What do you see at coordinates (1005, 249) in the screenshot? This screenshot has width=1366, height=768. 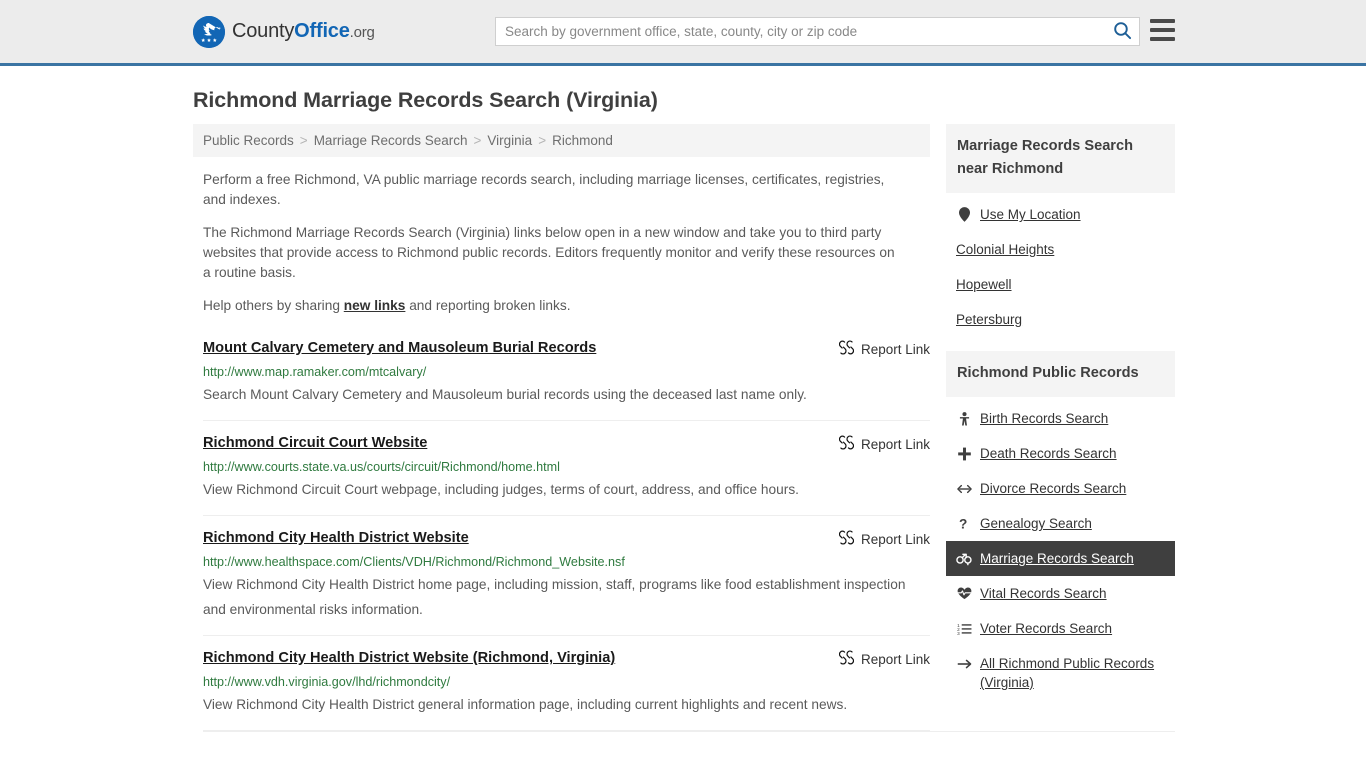 I see `sidebar-item-label: Colonial Heights` at bounding box center [1005, 249].